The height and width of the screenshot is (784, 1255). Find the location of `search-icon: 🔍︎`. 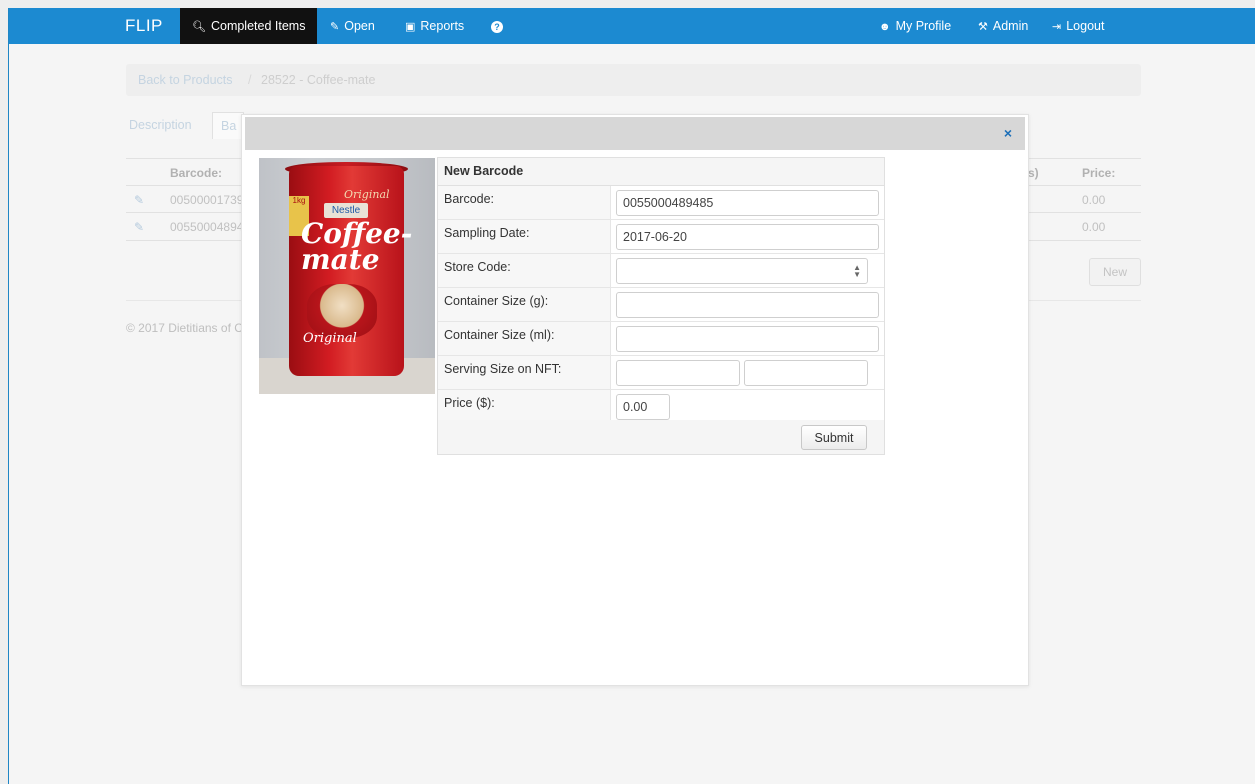

search-icon: 🔍︎ is located at coordinates (199, 27).